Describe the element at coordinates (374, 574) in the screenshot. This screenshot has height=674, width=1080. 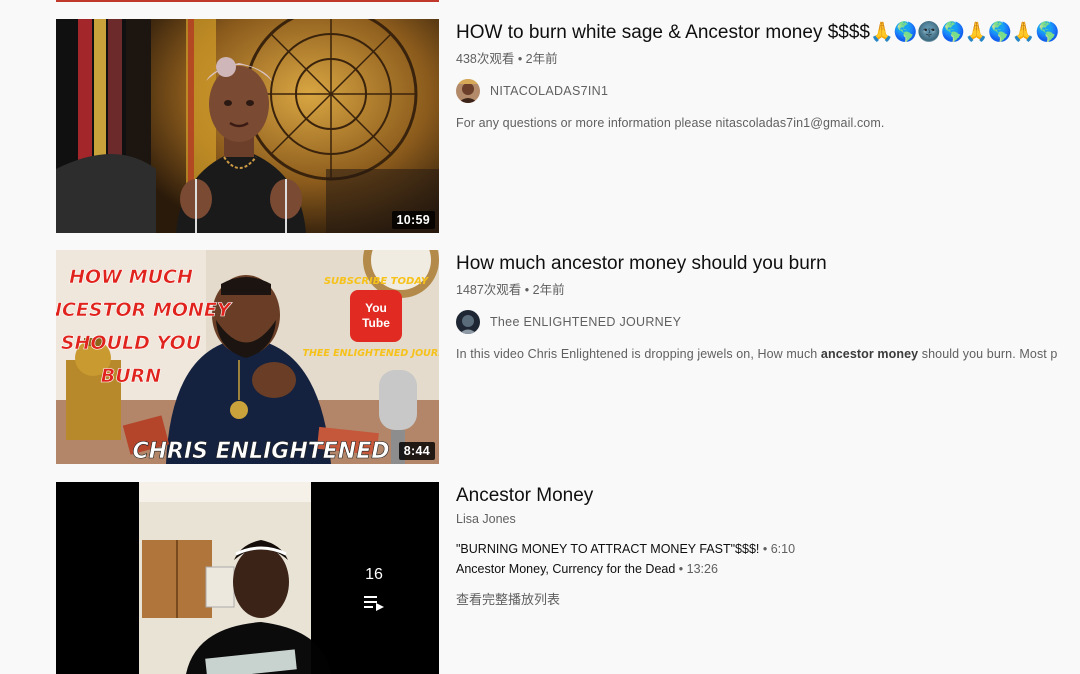
I see `playlist-count: 16` at that location.